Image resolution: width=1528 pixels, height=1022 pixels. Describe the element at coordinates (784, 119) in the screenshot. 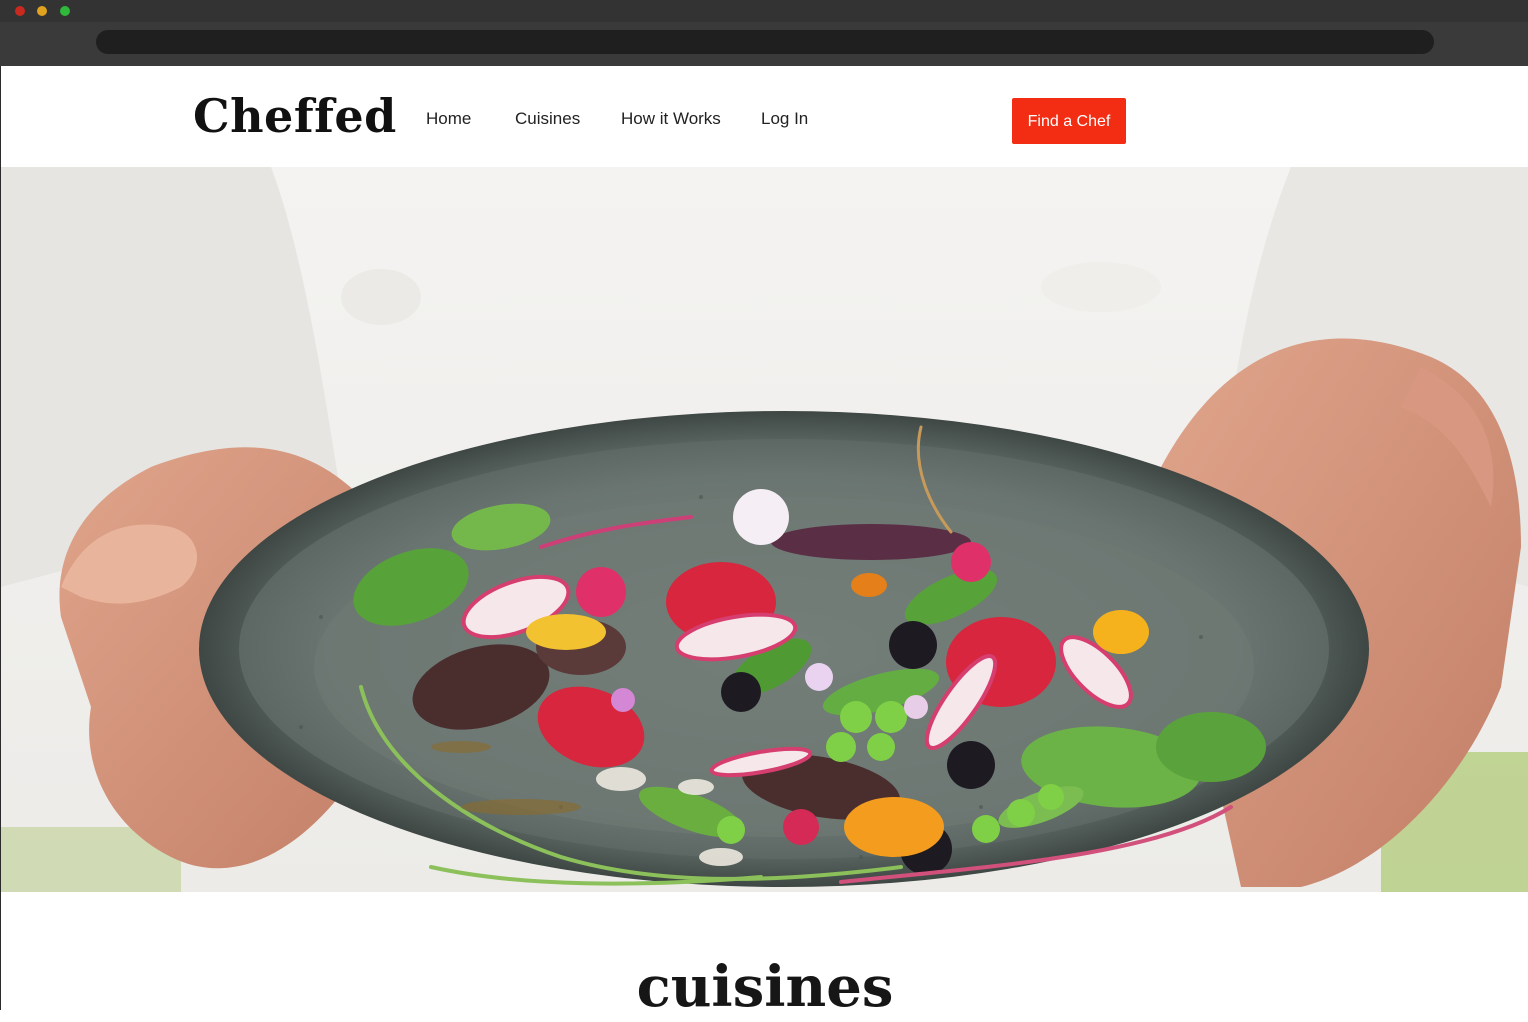

I see `nav-link-login: Log In` at that location.